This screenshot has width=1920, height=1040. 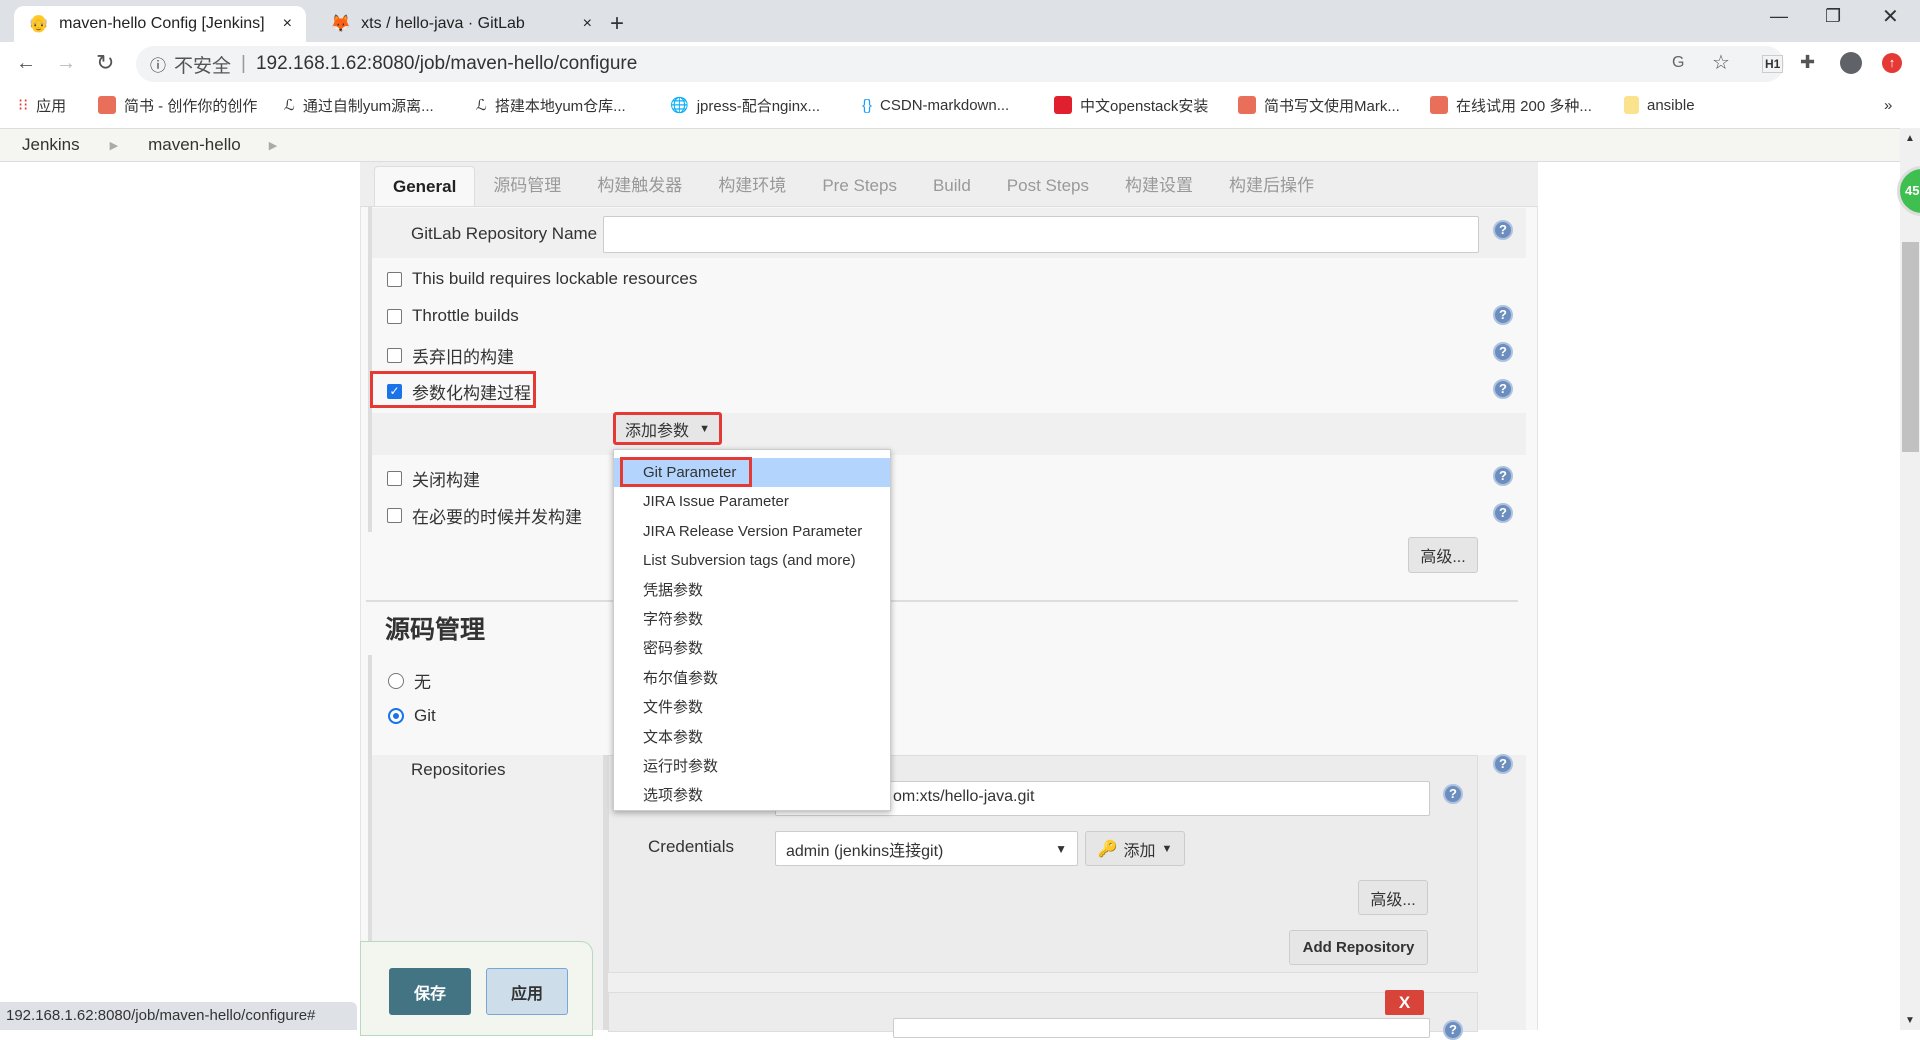 What do you see at coordinates (1048, 186) in the screenshot?
I see `tab-post-steps: Post Steps` at bounding box center [1048, 186].